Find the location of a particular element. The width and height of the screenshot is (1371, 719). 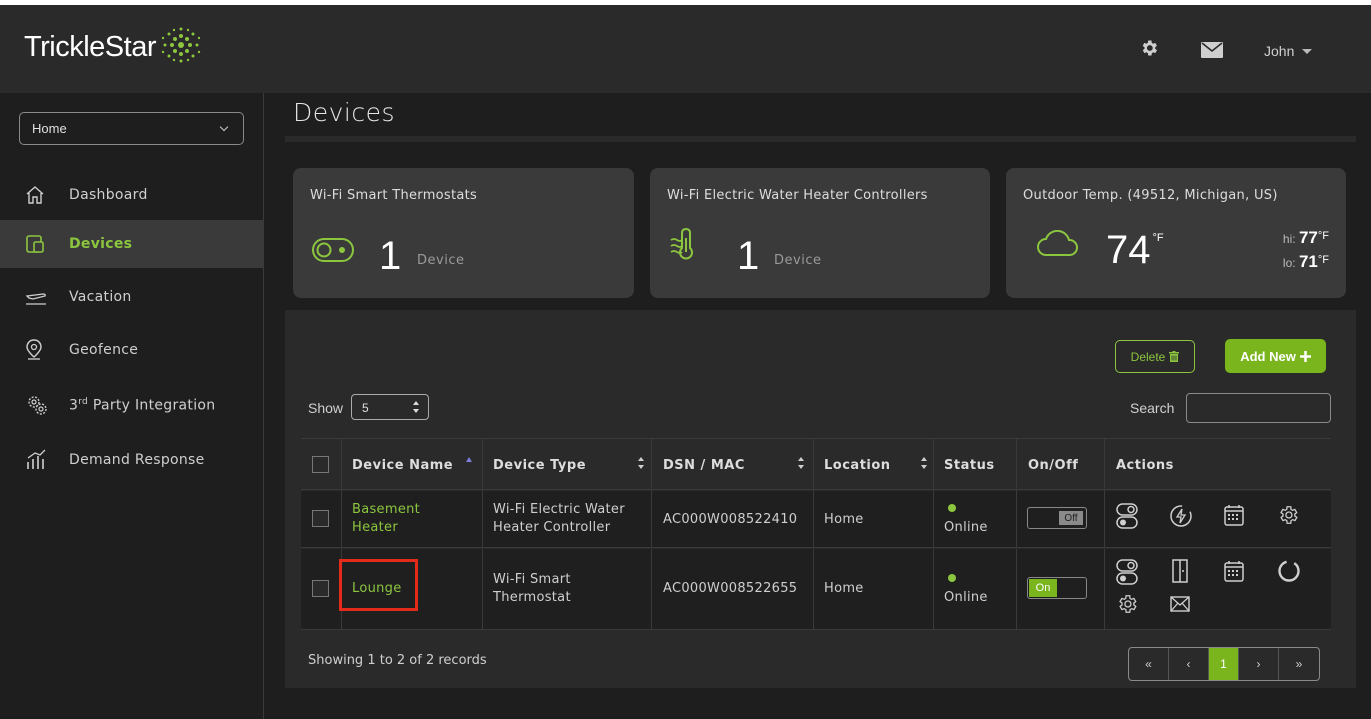

logo: TrickleStar is located at coordinates (113, 45).